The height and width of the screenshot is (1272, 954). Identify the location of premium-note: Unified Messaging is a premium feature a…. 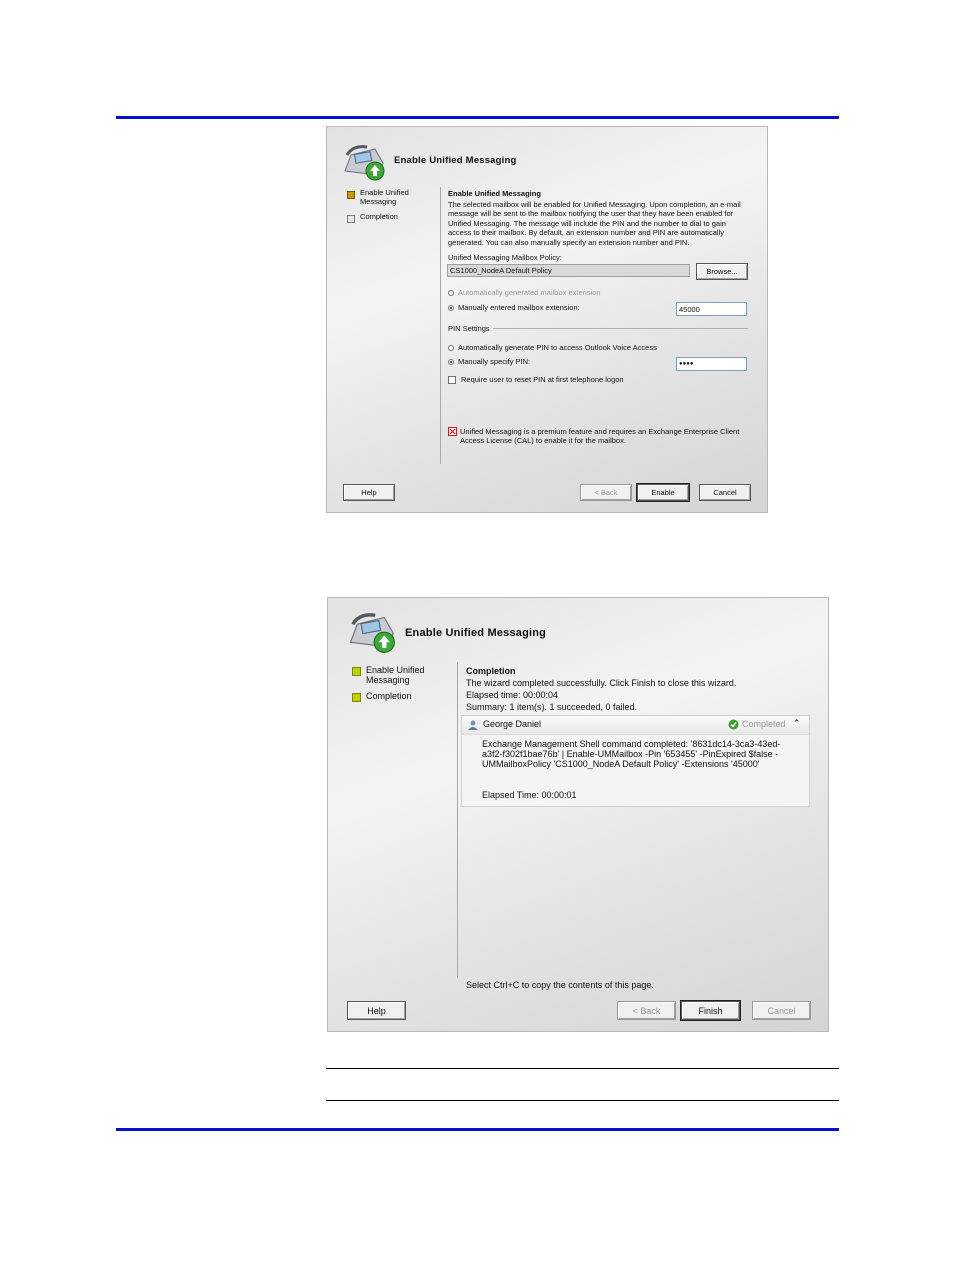
(600, 436).